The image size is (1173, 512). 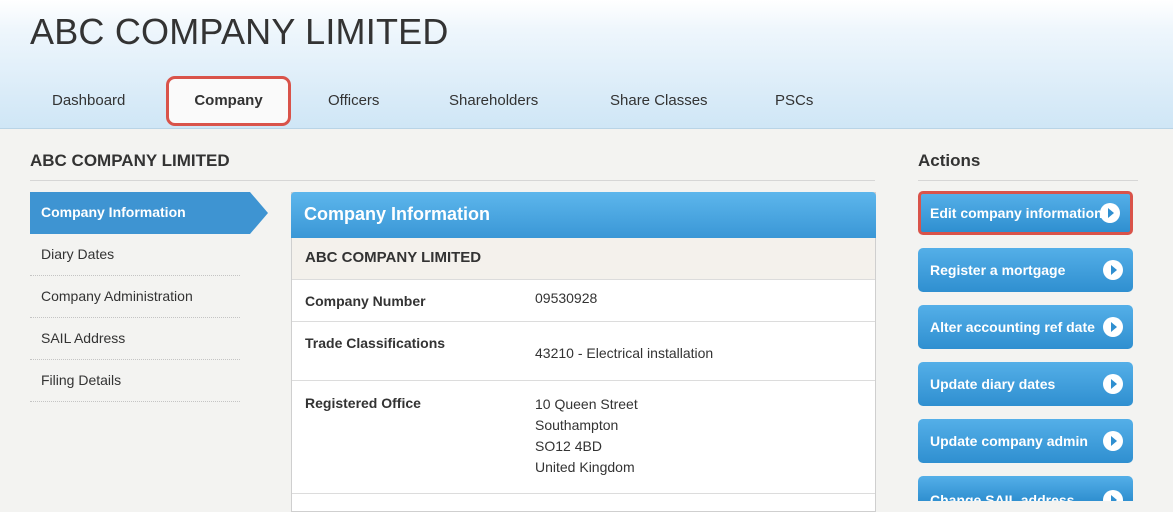 I want to click on register-a-mortgage-button: Register a mortgage, so click(x=1025, y=270).